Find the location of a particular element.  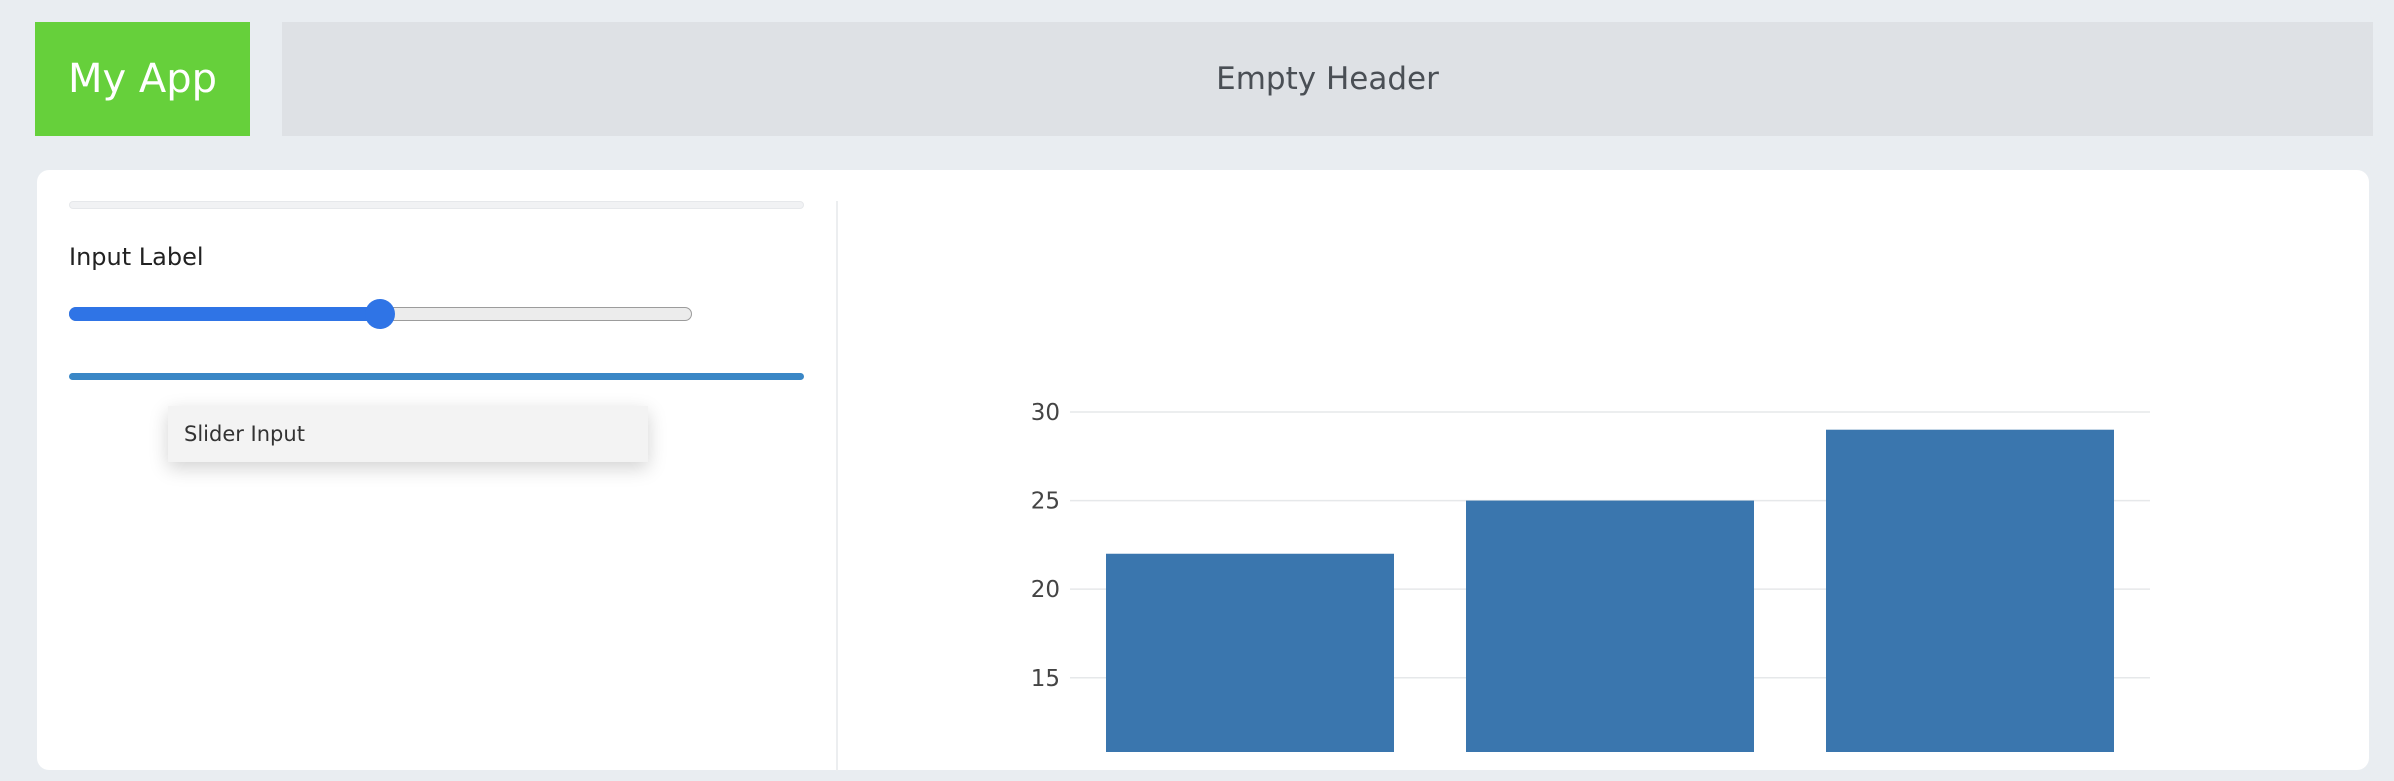

tooltip-text: Slider Input is located at coordinates (244, 434).